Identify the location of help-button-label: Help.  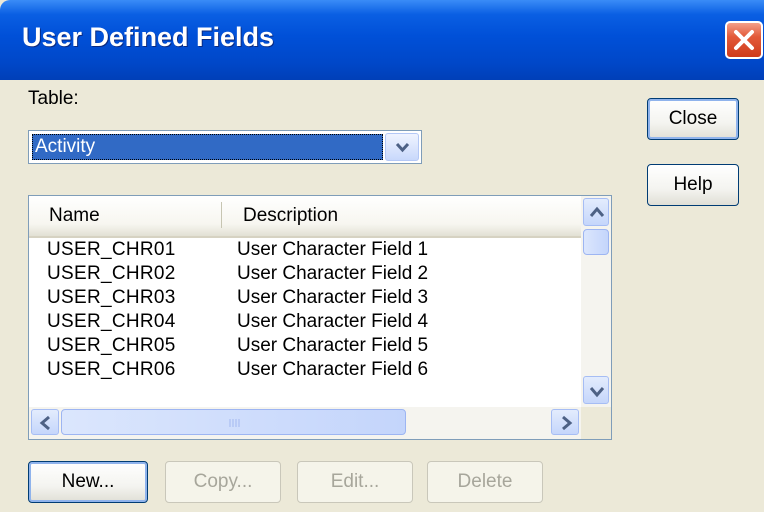
(693, 184).